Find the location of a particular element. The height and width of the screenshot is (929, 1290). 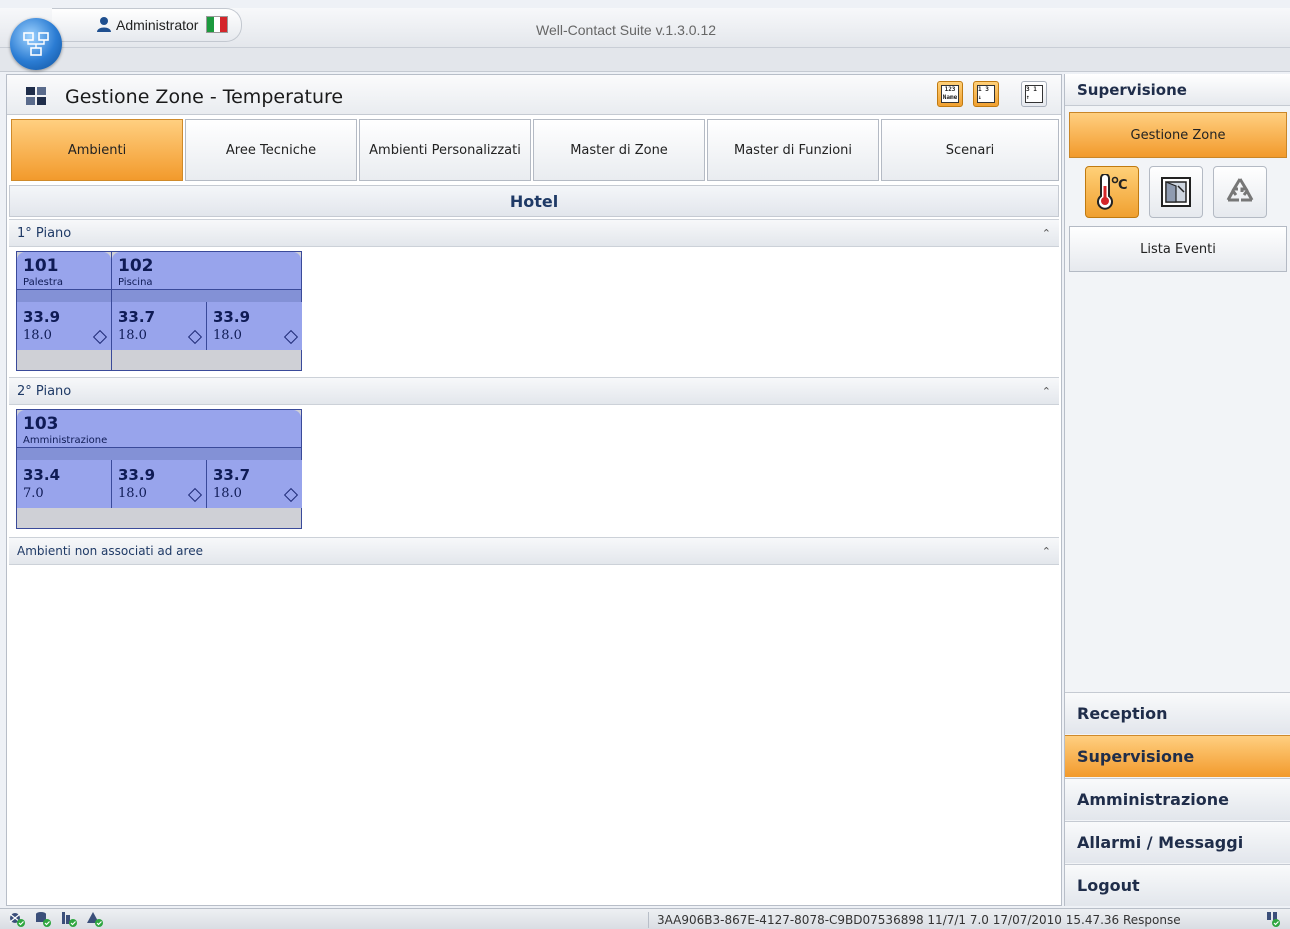

tab-label: Aree Tecniche is located at coordinates (271, 150).